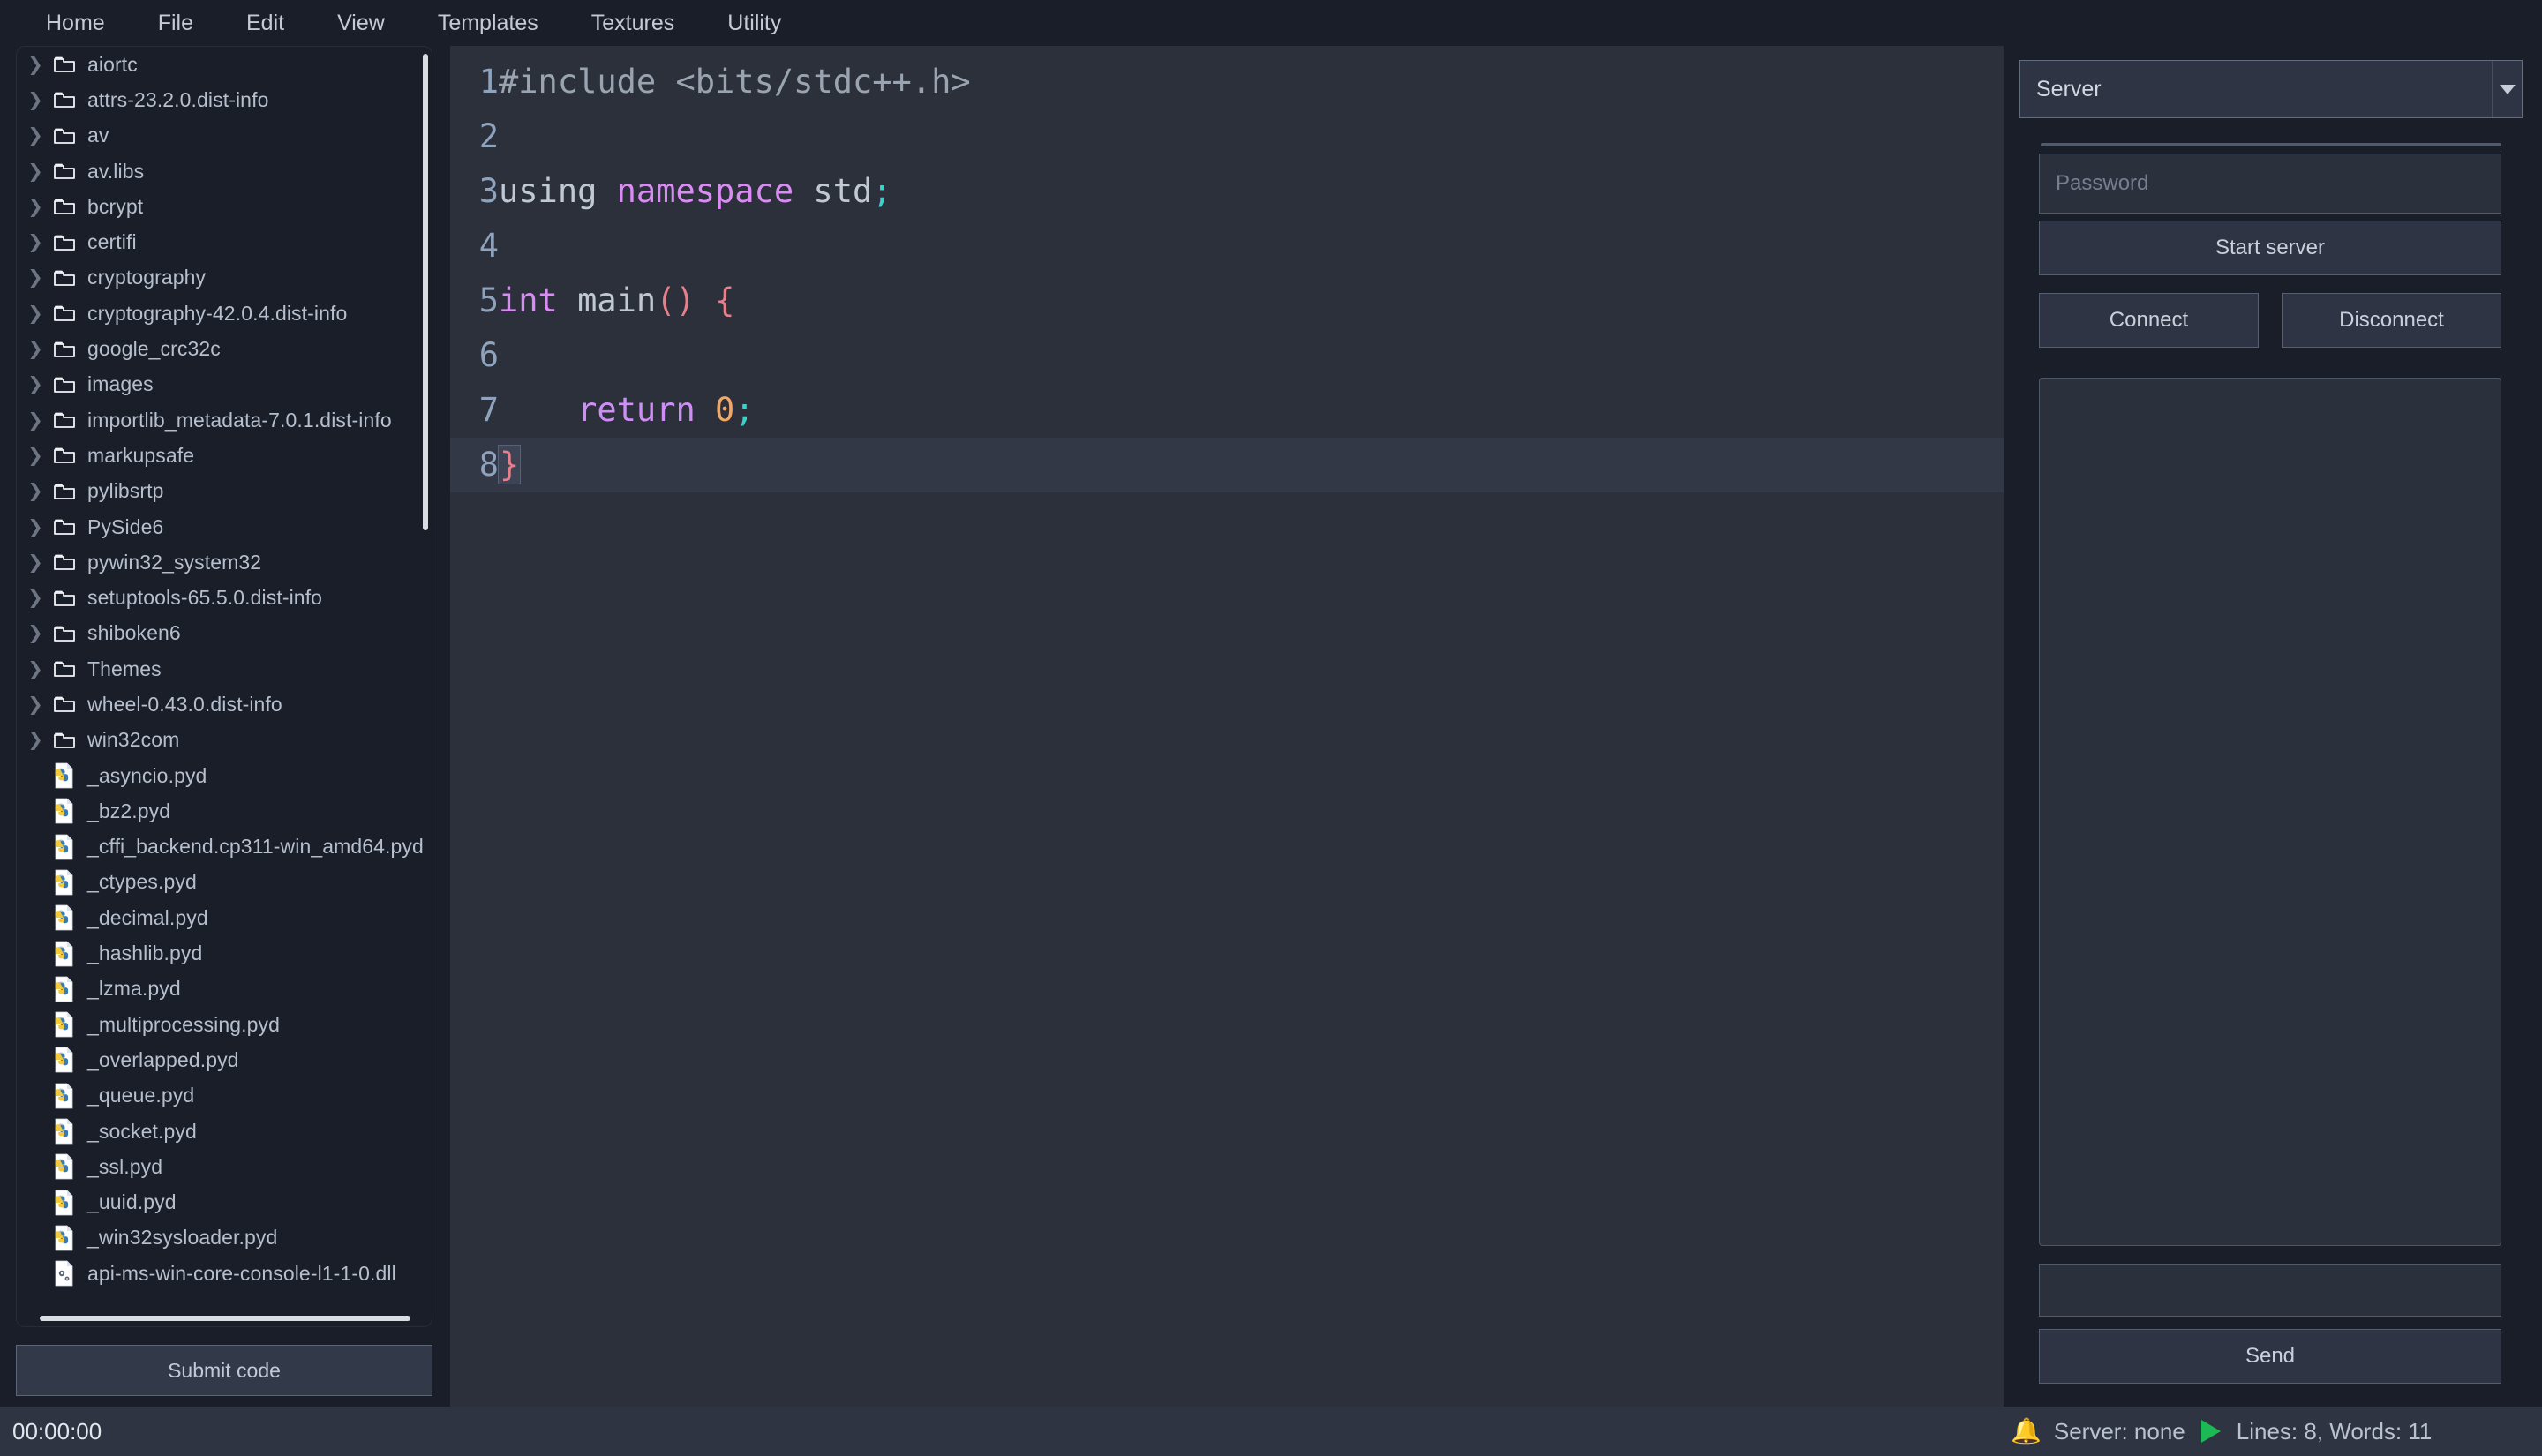 The height and width of the screenshot is (1456, 2542). What do you see at coordinates (220, 1166) in the screenshot?
I see `tree-item: _ssl.pyd` at bounding box center [220, 1166].